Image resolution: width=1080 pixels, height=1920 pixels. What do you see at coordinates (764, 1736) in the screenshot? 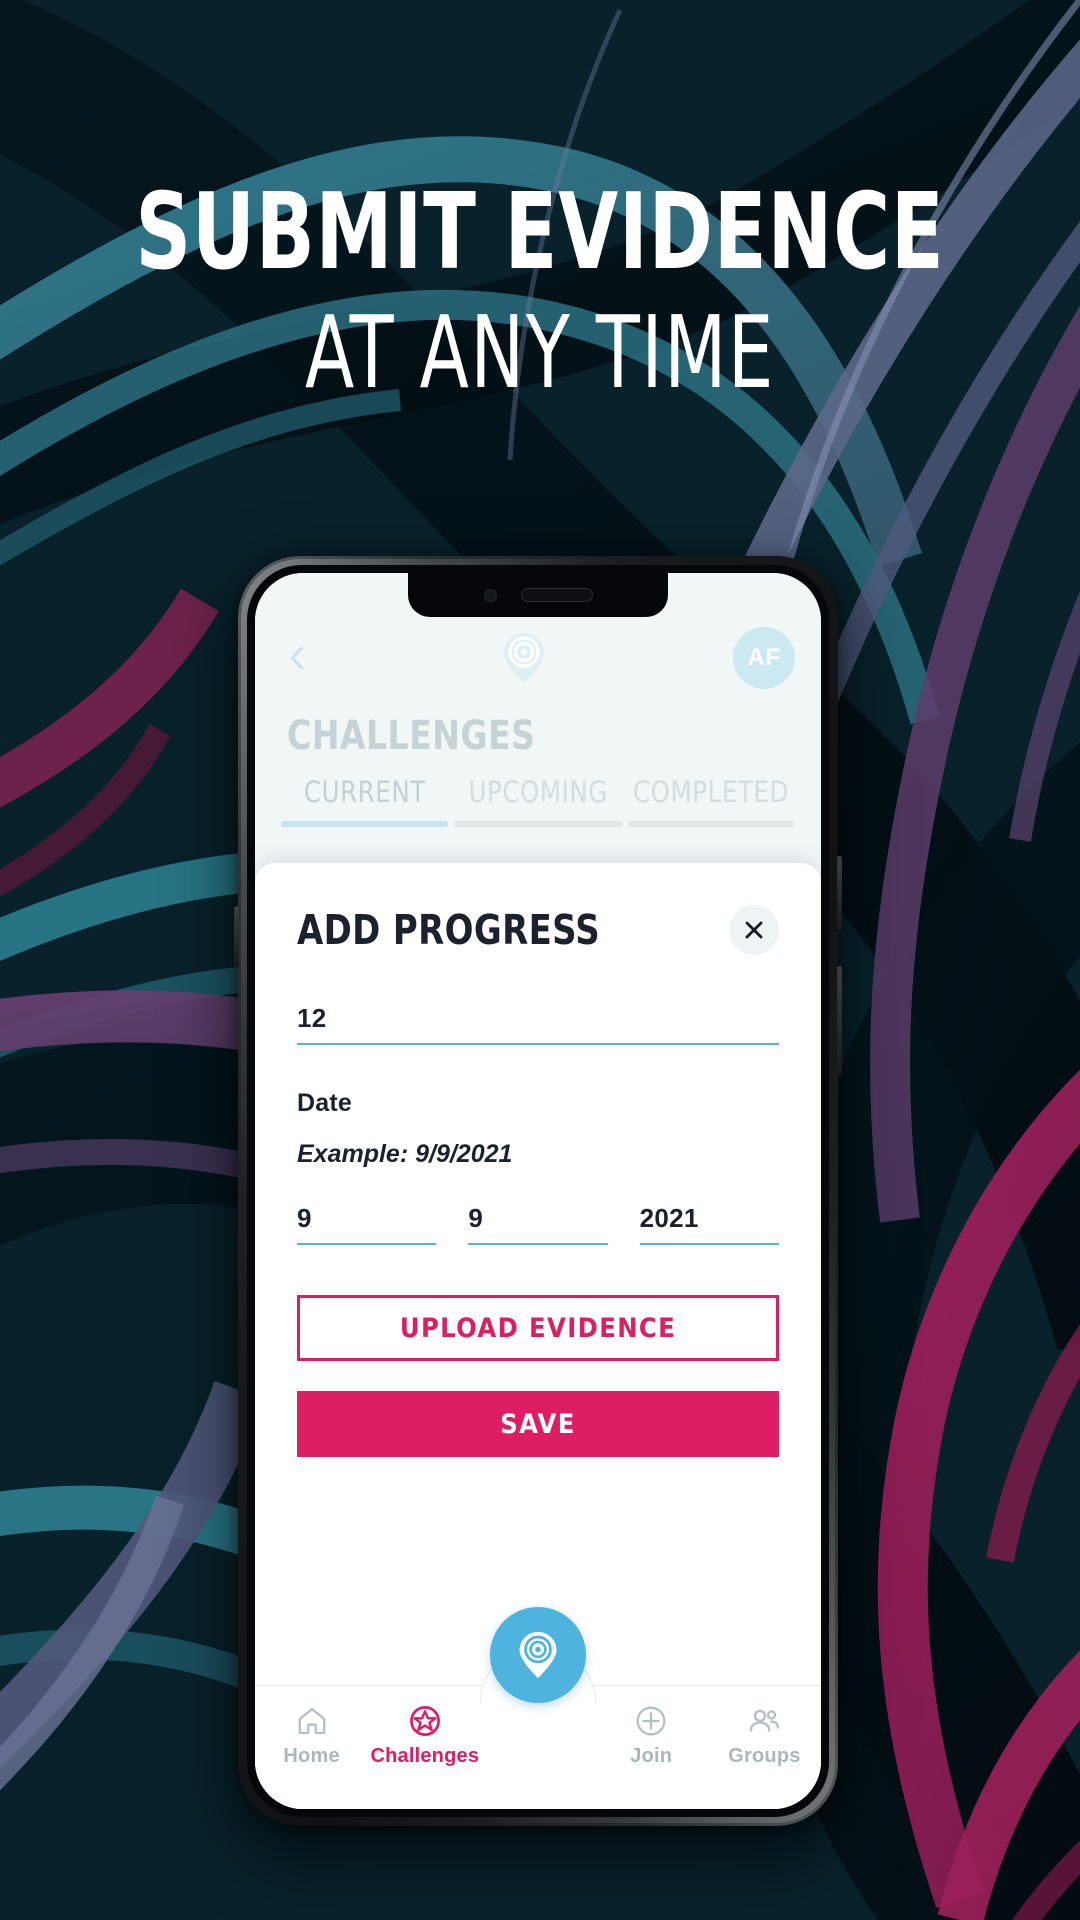
I see `nav-item-groups: Groups` at bounding box center [764, 1736].